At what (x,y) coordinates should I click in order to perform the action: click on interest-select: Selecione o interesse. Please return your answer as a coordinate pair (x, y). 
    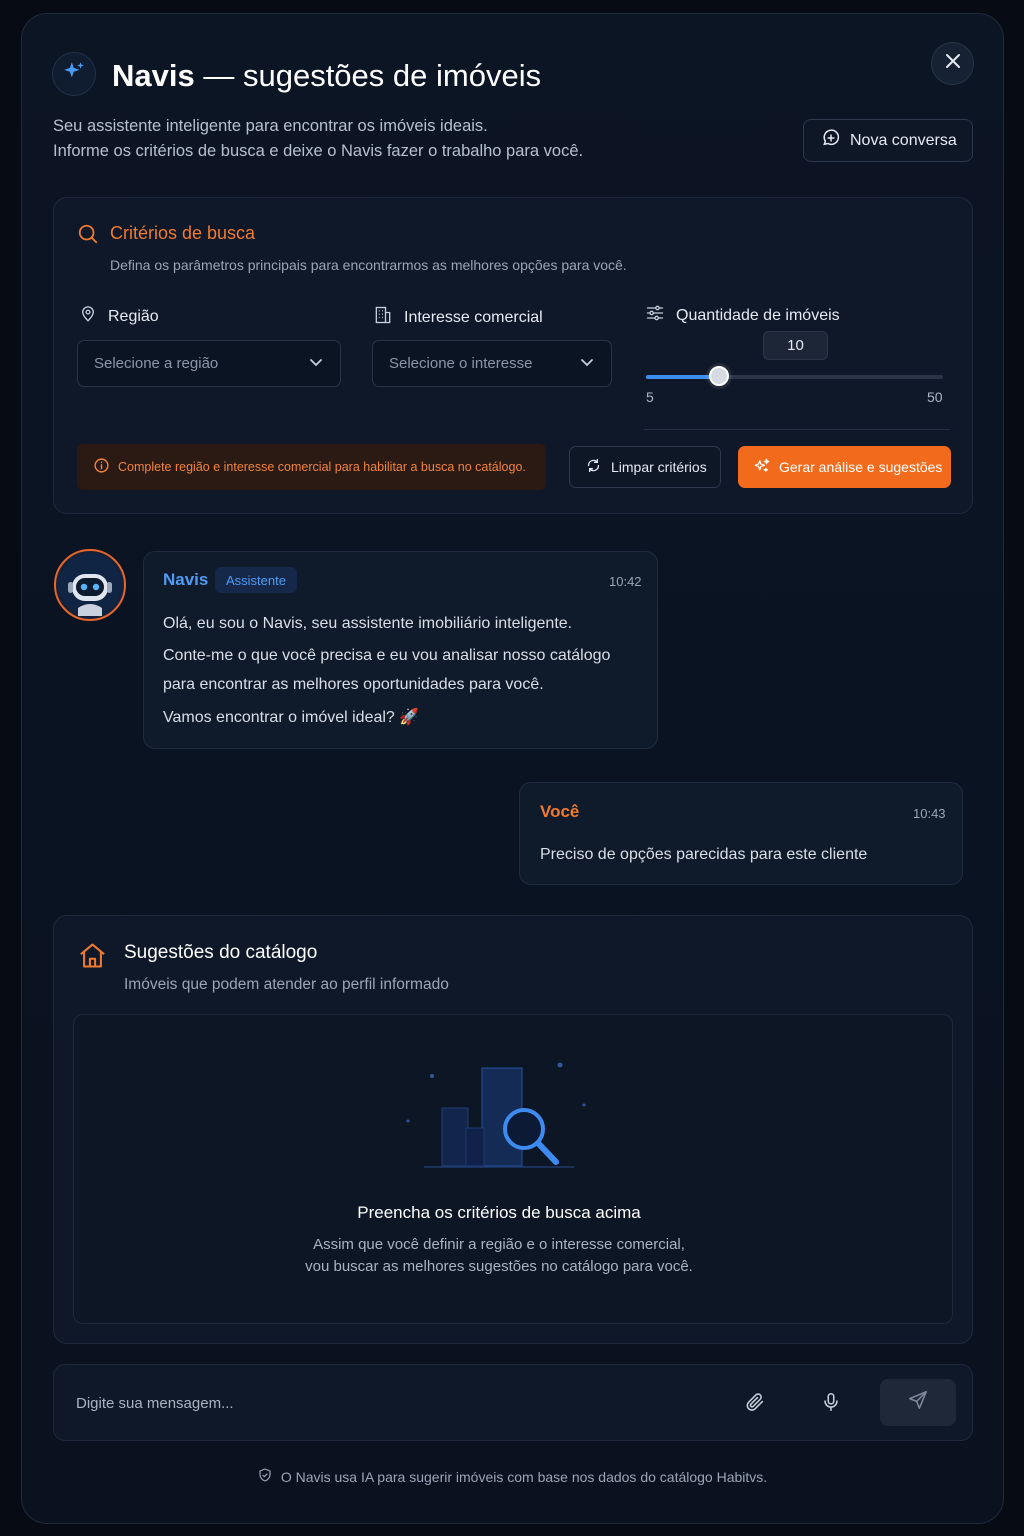
    Looking at the image, I should click on (492, 363).